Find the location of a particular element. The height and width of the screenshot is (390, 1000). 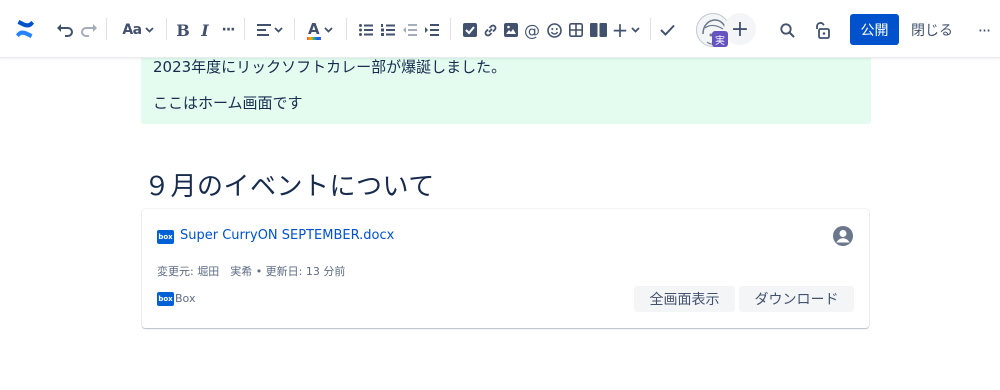

more-formatting-button: ··· is located at coordinates (228, 30).